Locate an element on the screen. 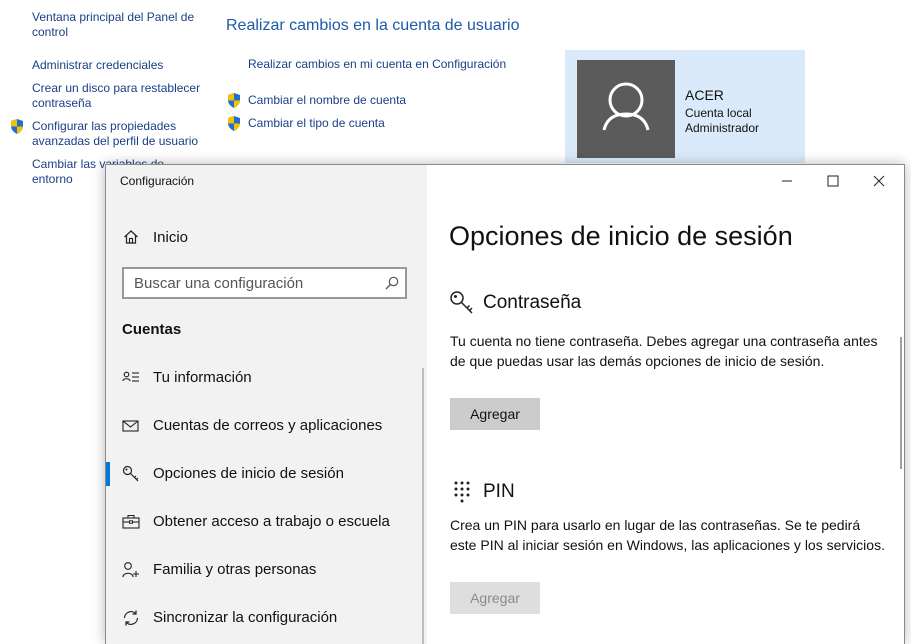 Image resolution: width=911 pixels, height=644 pixels. keypad-icon is located at coordinates (462, 492).